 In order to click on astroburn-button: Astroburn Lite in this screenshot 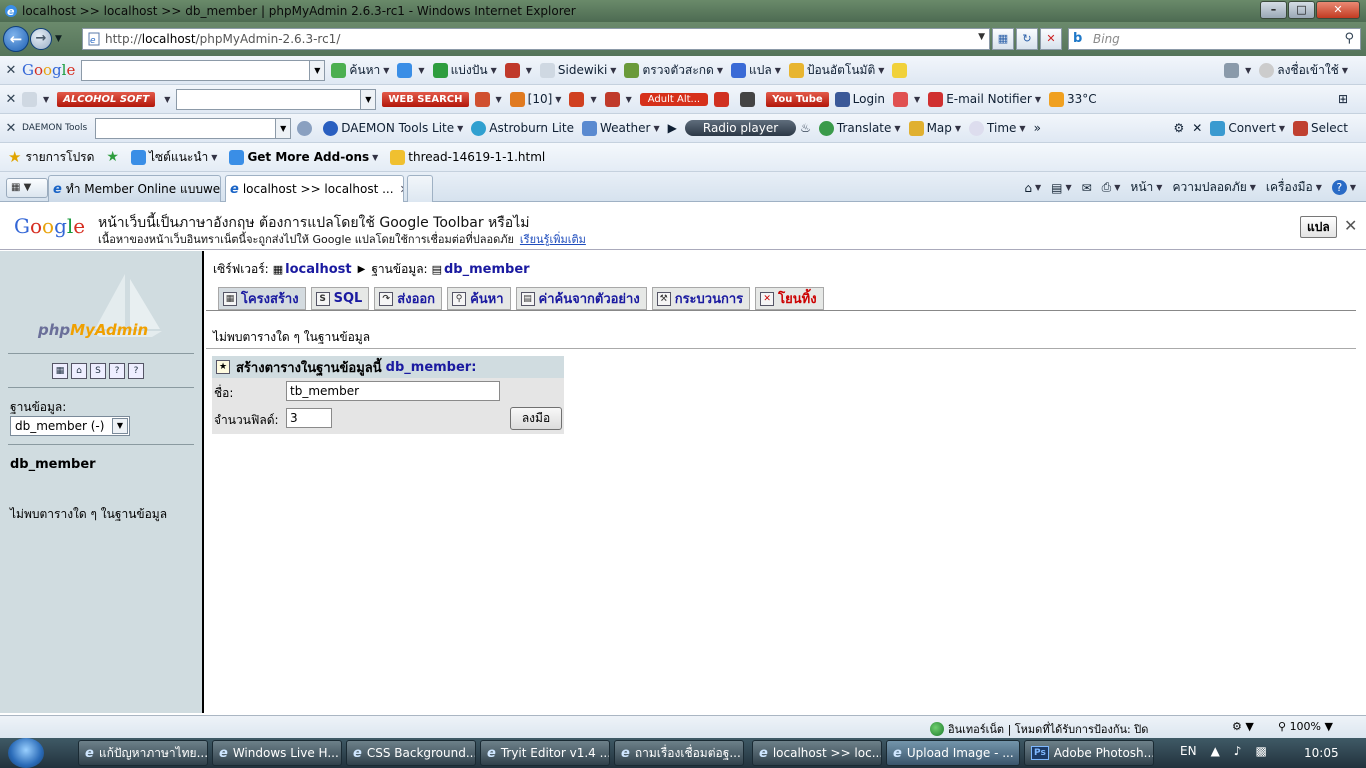, I will do `click(522, 128)`.